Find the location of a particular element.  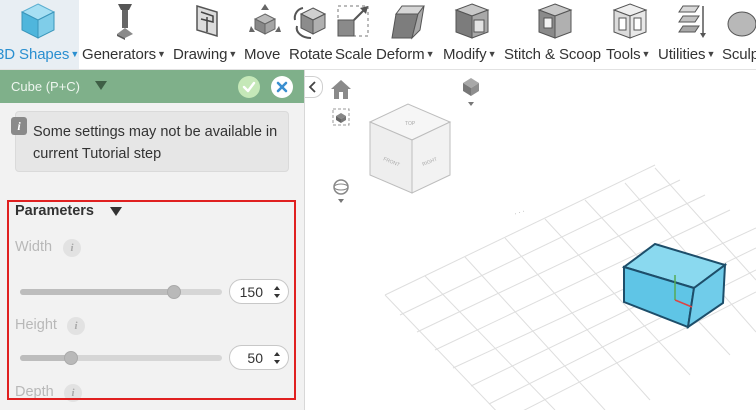

tools-icon is located at coordinates (630, 21).